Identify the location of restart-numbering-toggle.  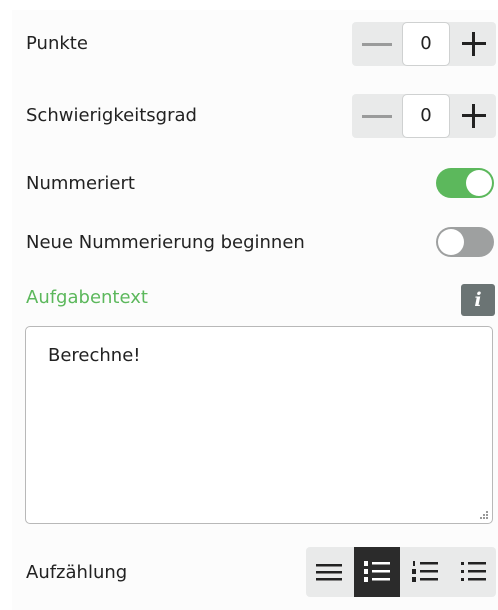
(465, 242).